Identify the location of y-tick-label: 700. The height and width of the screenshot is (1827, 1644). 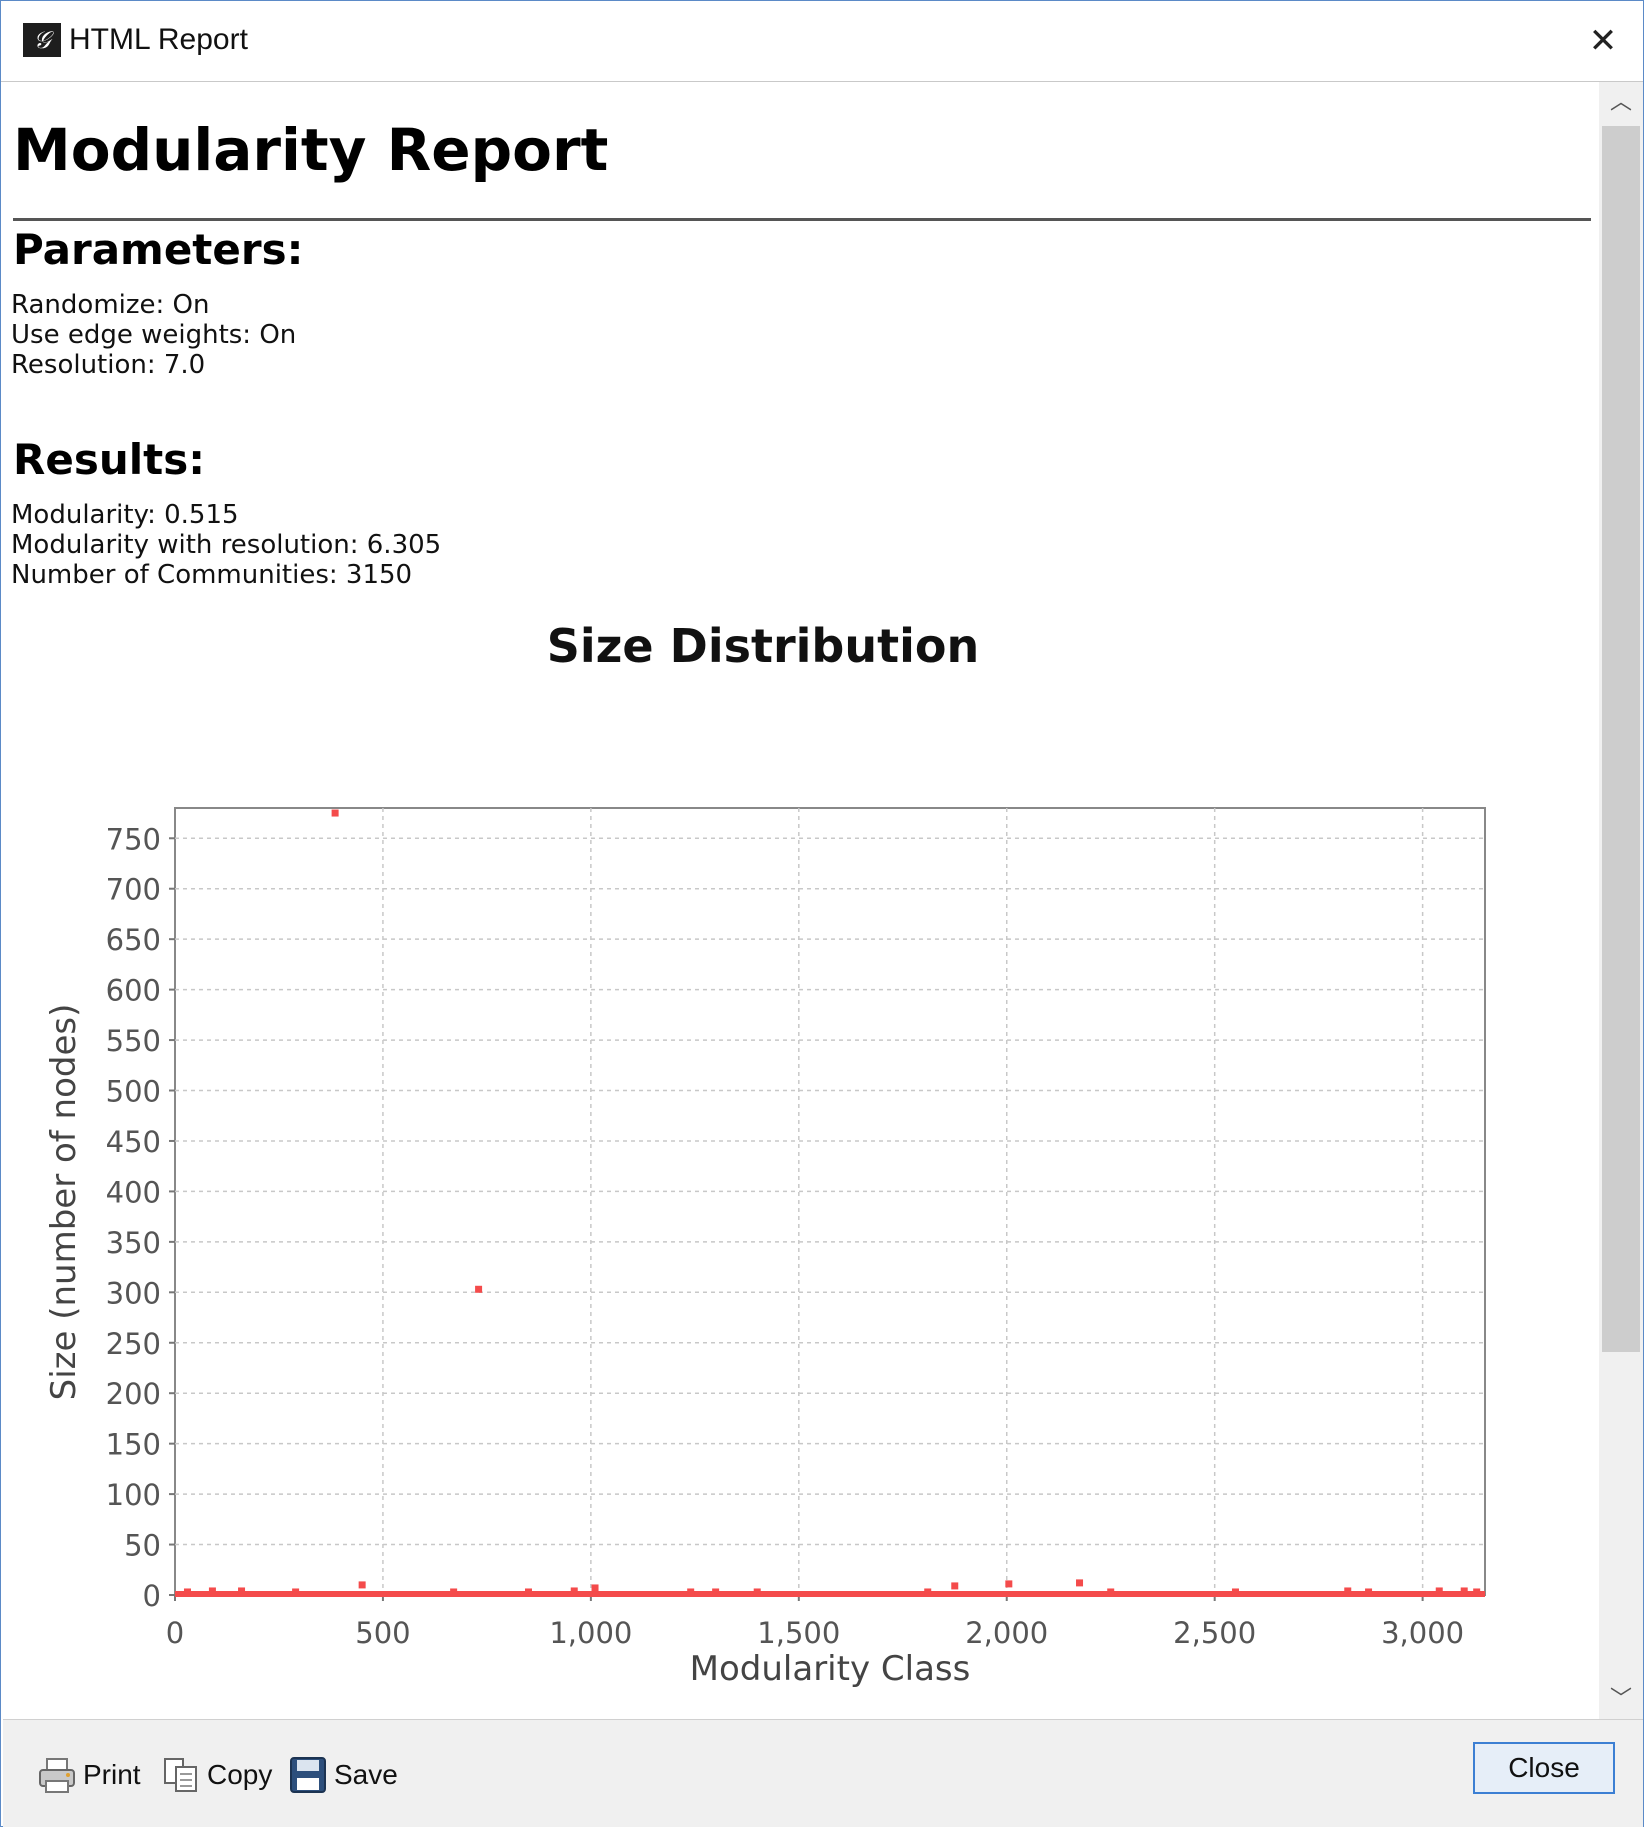
(133, 890).